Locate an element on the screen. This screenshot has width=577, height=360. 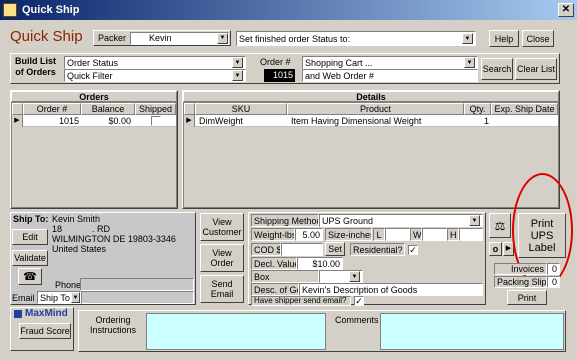
view-order-button: View Order is located at coordinates (222, 258).